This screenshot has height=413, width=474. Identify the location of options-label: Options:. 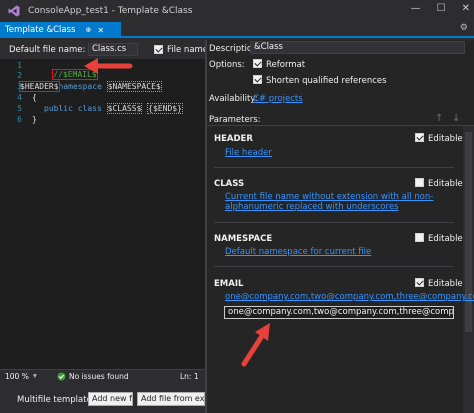
(227, 65).